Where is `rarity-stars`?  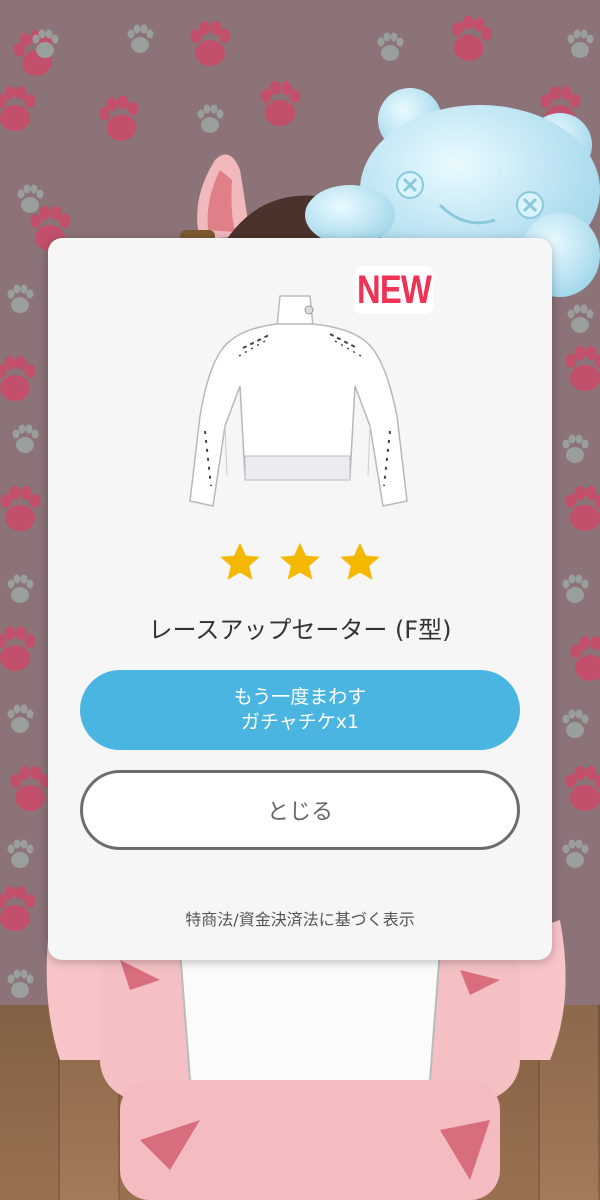
rarity-stars is located at coordinates (300, 565).